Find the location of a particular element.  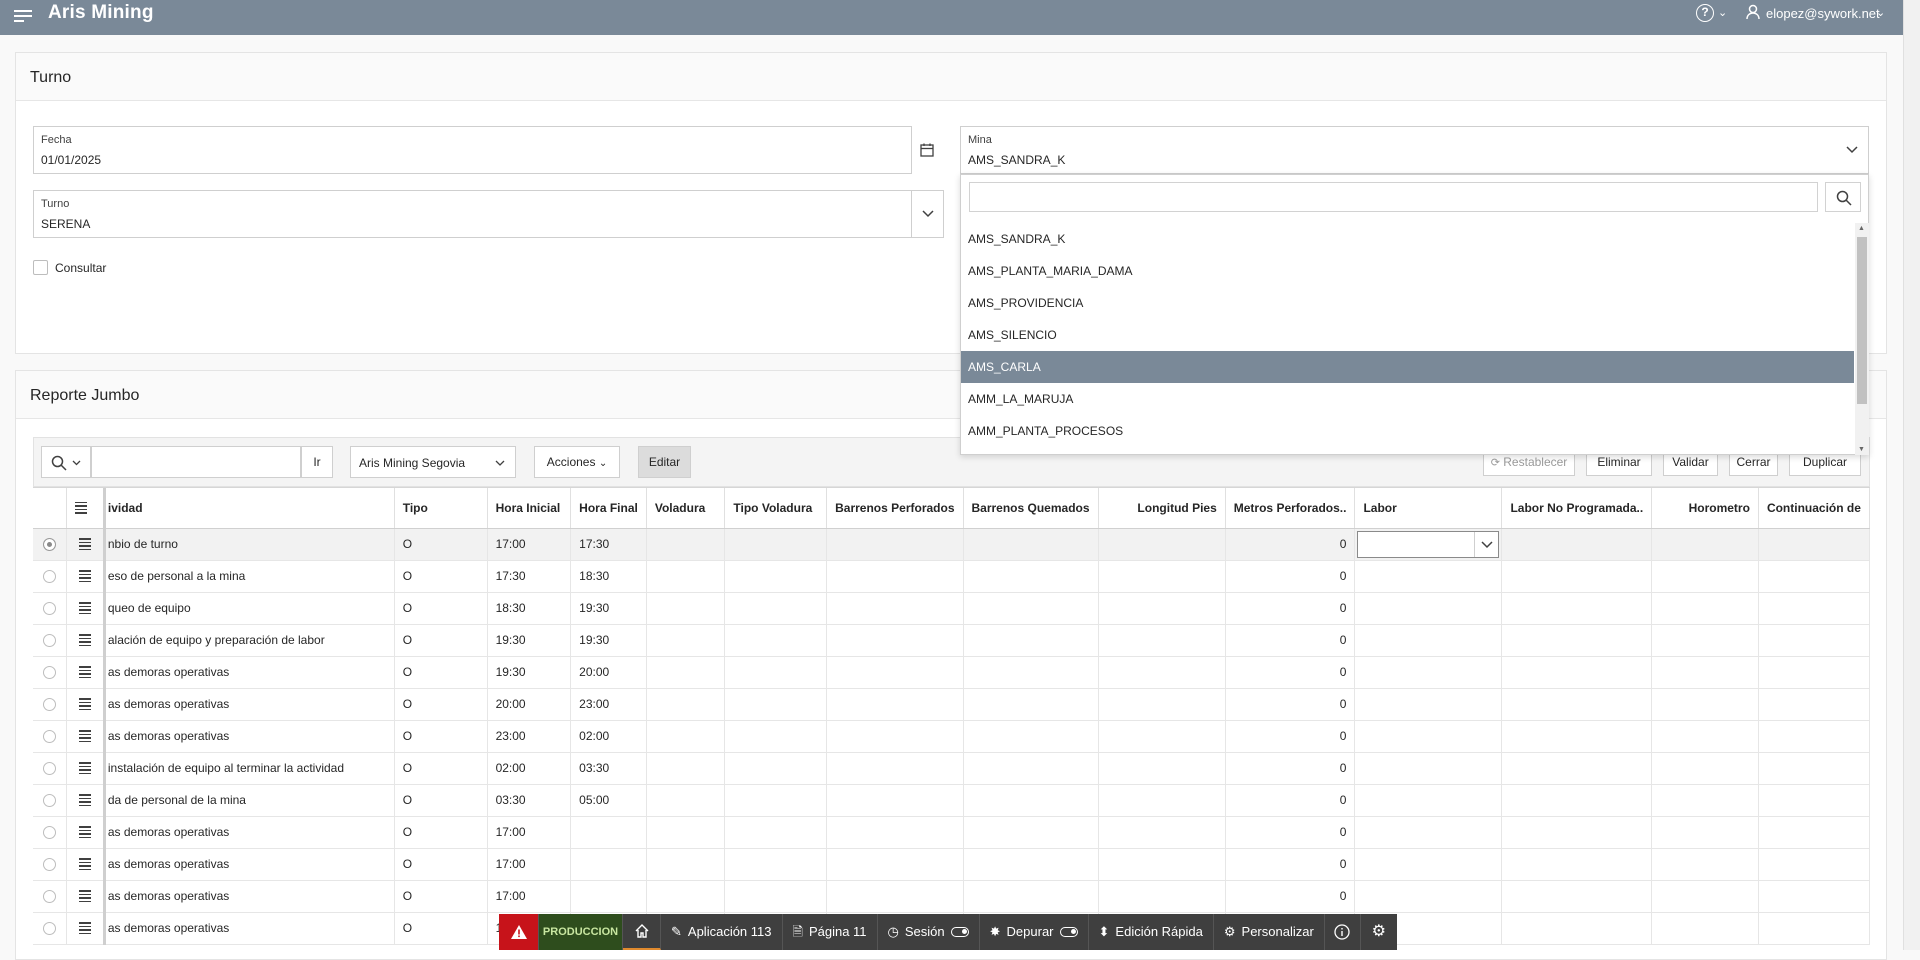

mina-field: Mina AMS_SANDRA_K is located at coordinates (1414, 150).